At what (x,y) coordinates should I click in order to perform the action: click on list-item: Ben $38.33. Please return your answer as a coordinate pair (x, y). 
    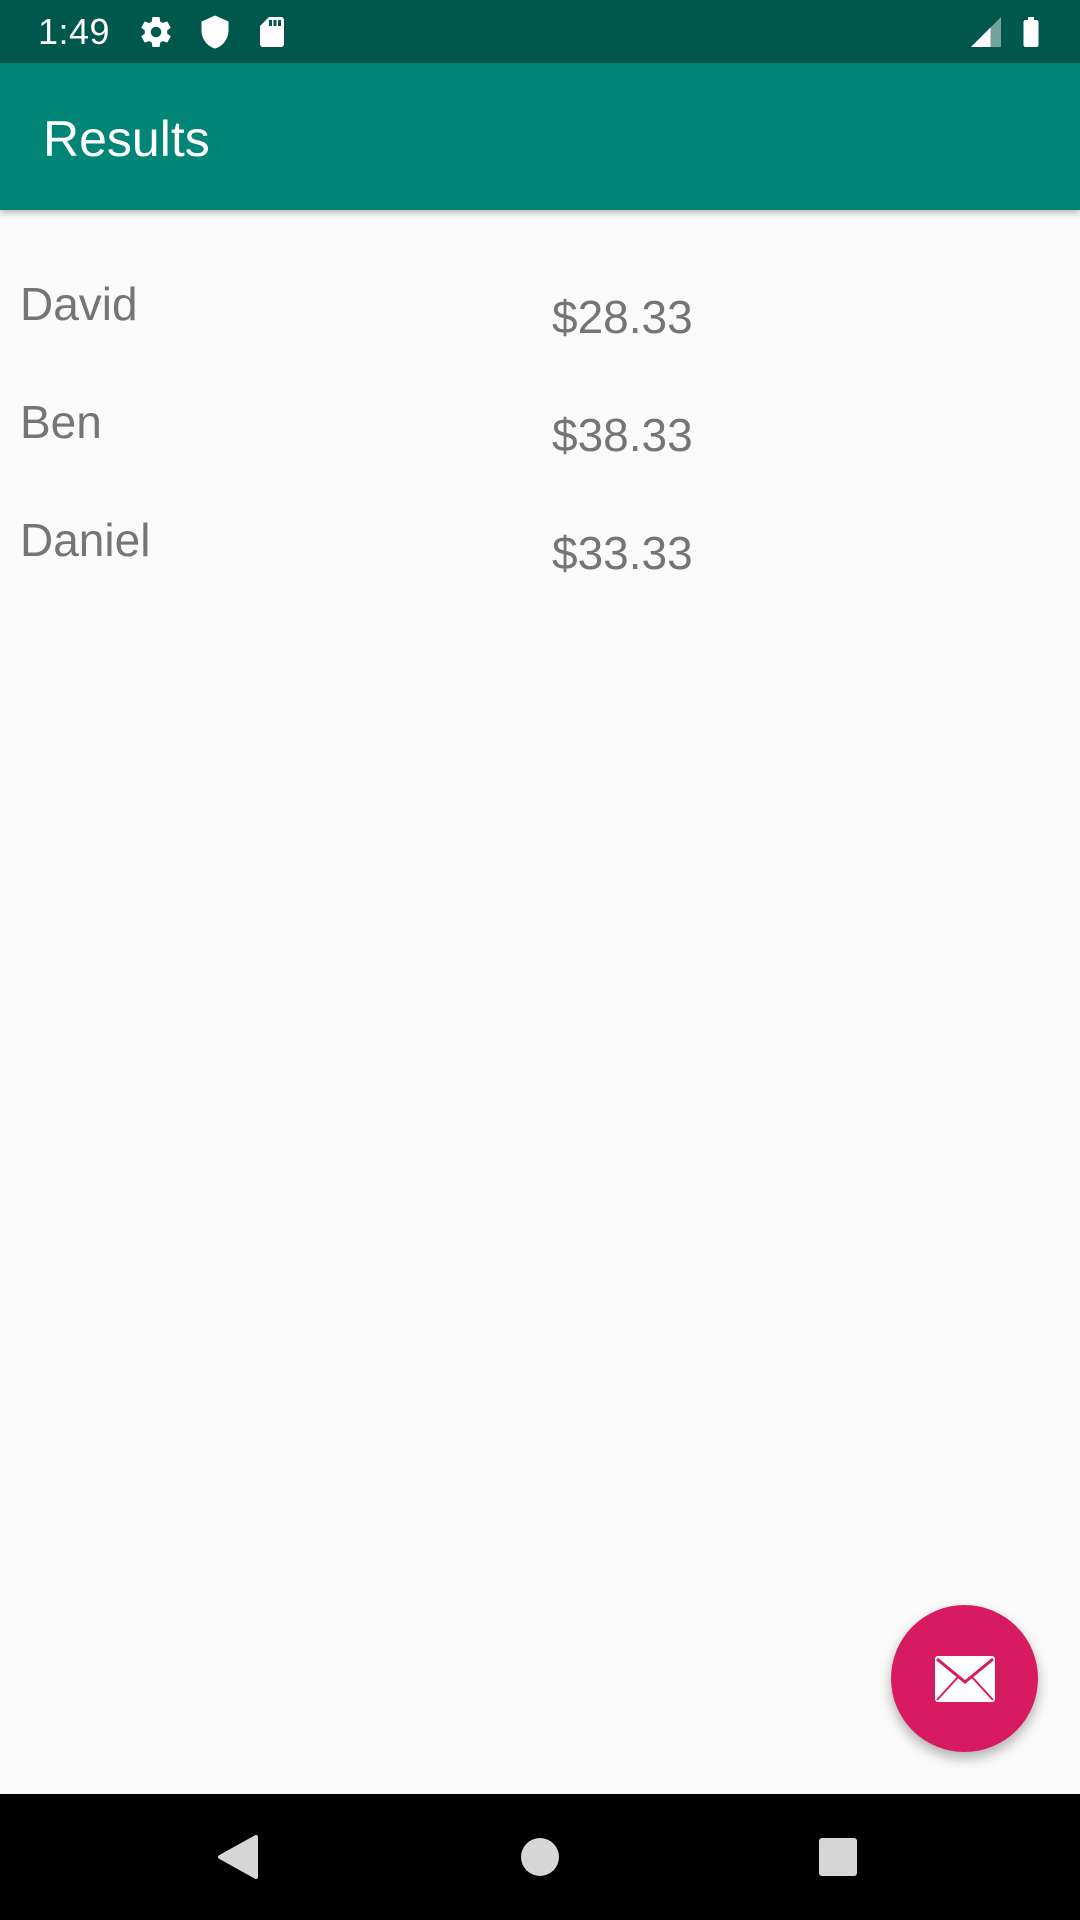
    Looking at the image, I should click on (540, 453).